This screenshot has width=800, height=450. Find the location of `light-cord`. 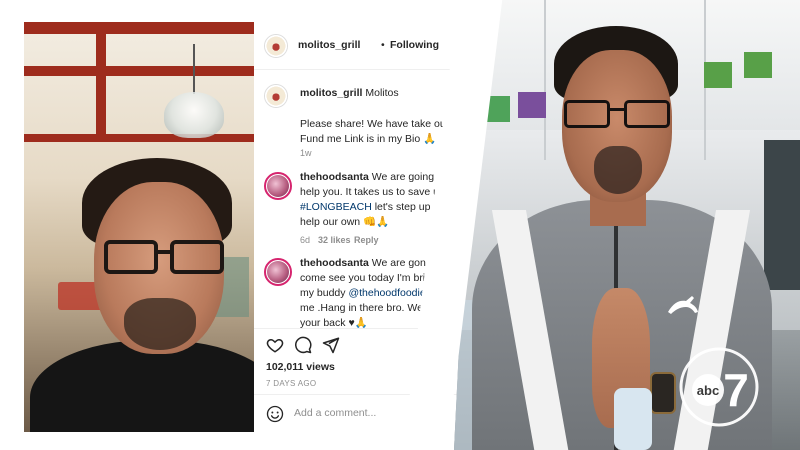

light-cord is located at coordinates (194, 69).